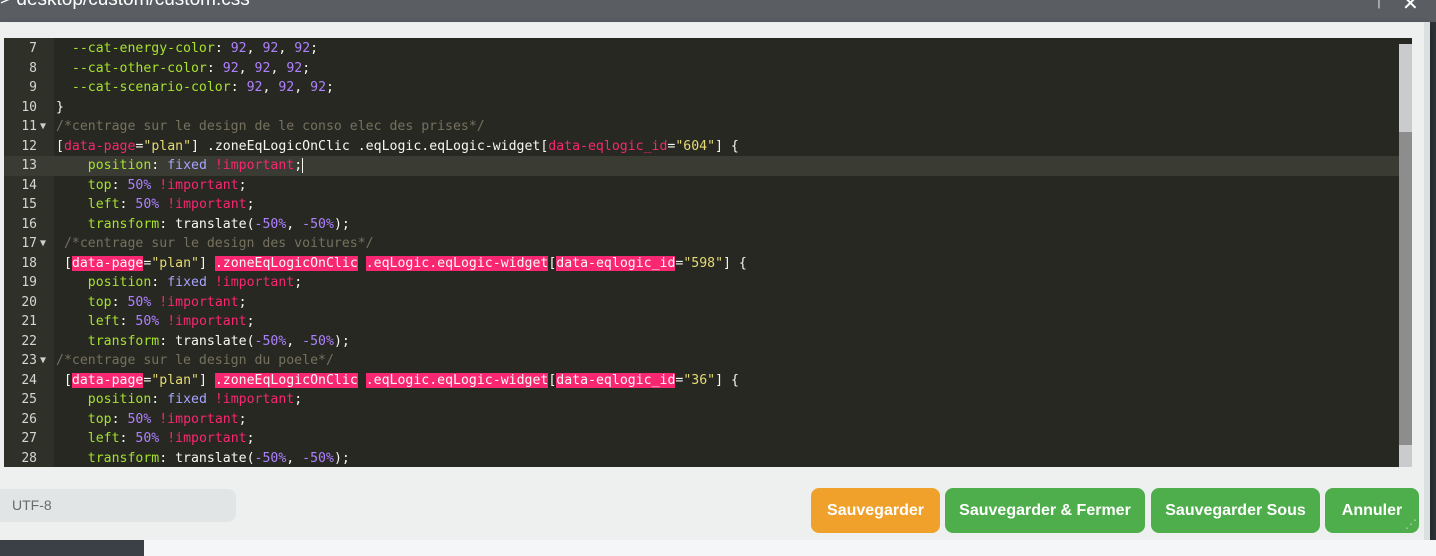 Image resolution: width=1436 pixels, height=556 pixels. Describe the element at coordinates (701, 439) in the screenshot. I see `code-line: 27 left: 50% !important;` at that location.